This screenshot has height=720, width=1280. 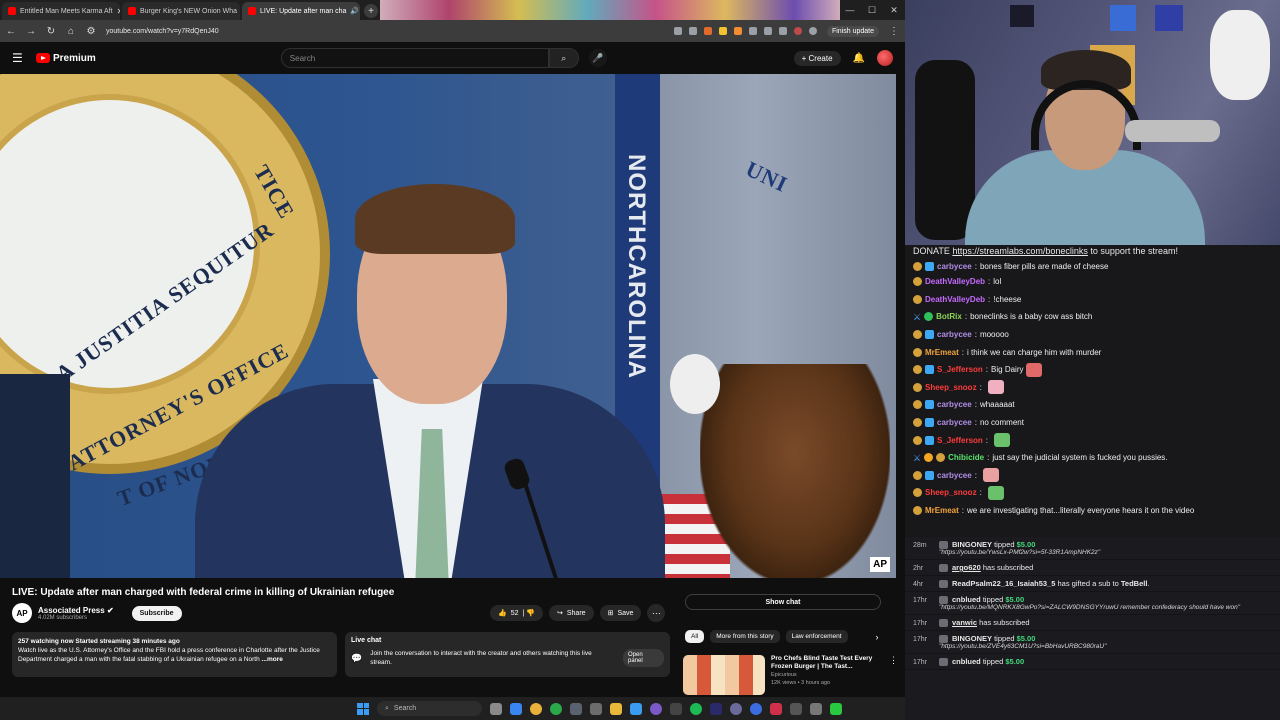 What do you see at coordinates (156, 613) in the screenshot?
I see `subscribe-button: Subscribe` at bounding box center [156, 613].